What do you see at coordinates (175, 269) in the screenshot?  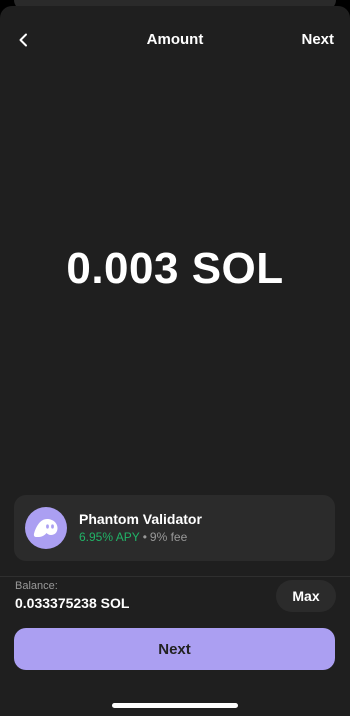 I see `amount-display: 0.003 SOL` at bounding box center [175, 269].